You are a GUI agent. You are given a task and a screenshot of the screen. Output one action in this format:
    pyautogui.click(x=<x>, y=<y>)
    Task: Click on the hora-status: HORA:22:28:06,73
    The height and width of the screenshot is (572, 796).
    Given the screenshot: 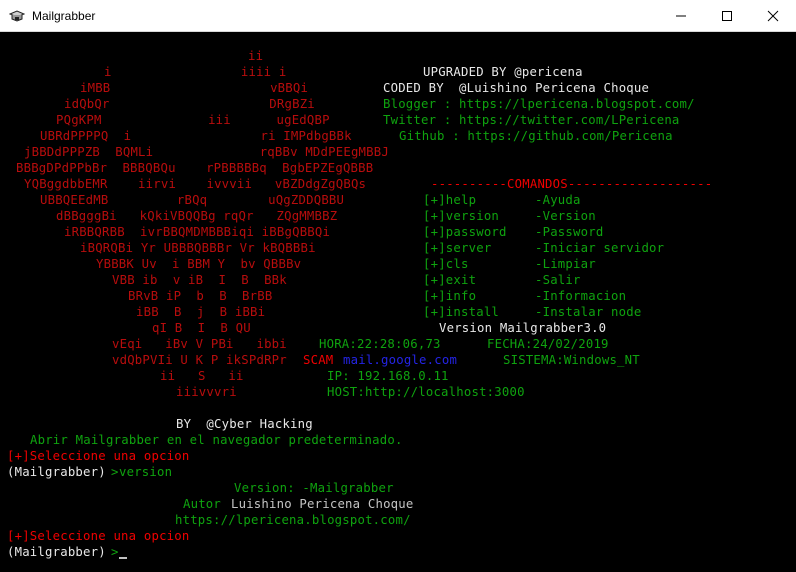 What is the action you would take?
    pyautogui.click(x=380, y=344)
    